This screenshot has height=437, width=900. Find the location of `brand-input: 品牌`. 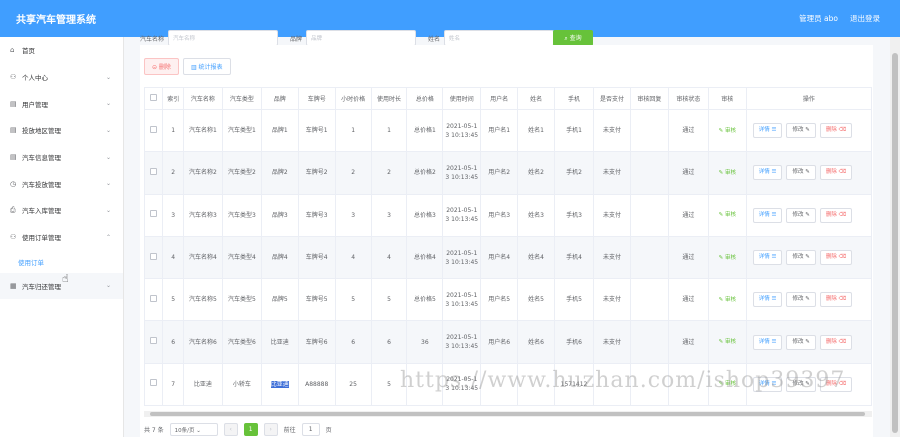

brand-input: 品牌 is located at coordinates (361, 38).